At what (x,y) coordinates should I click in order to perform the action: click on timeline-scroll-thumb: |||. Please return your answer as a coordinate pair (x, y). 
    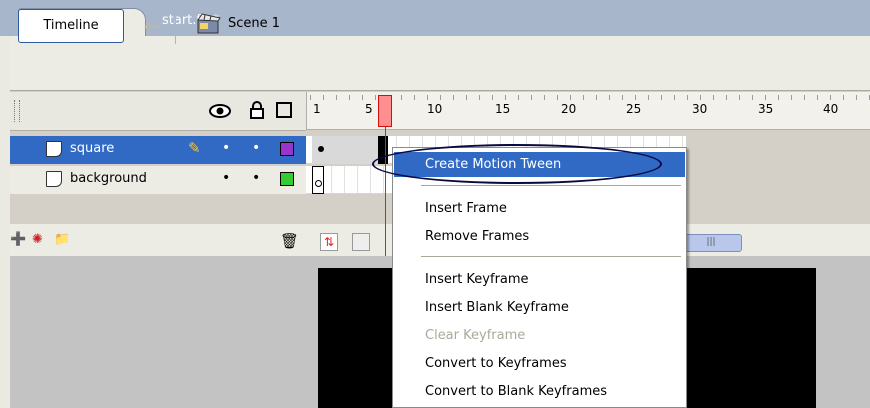
    Looking at the image, I should click on (711, 243).